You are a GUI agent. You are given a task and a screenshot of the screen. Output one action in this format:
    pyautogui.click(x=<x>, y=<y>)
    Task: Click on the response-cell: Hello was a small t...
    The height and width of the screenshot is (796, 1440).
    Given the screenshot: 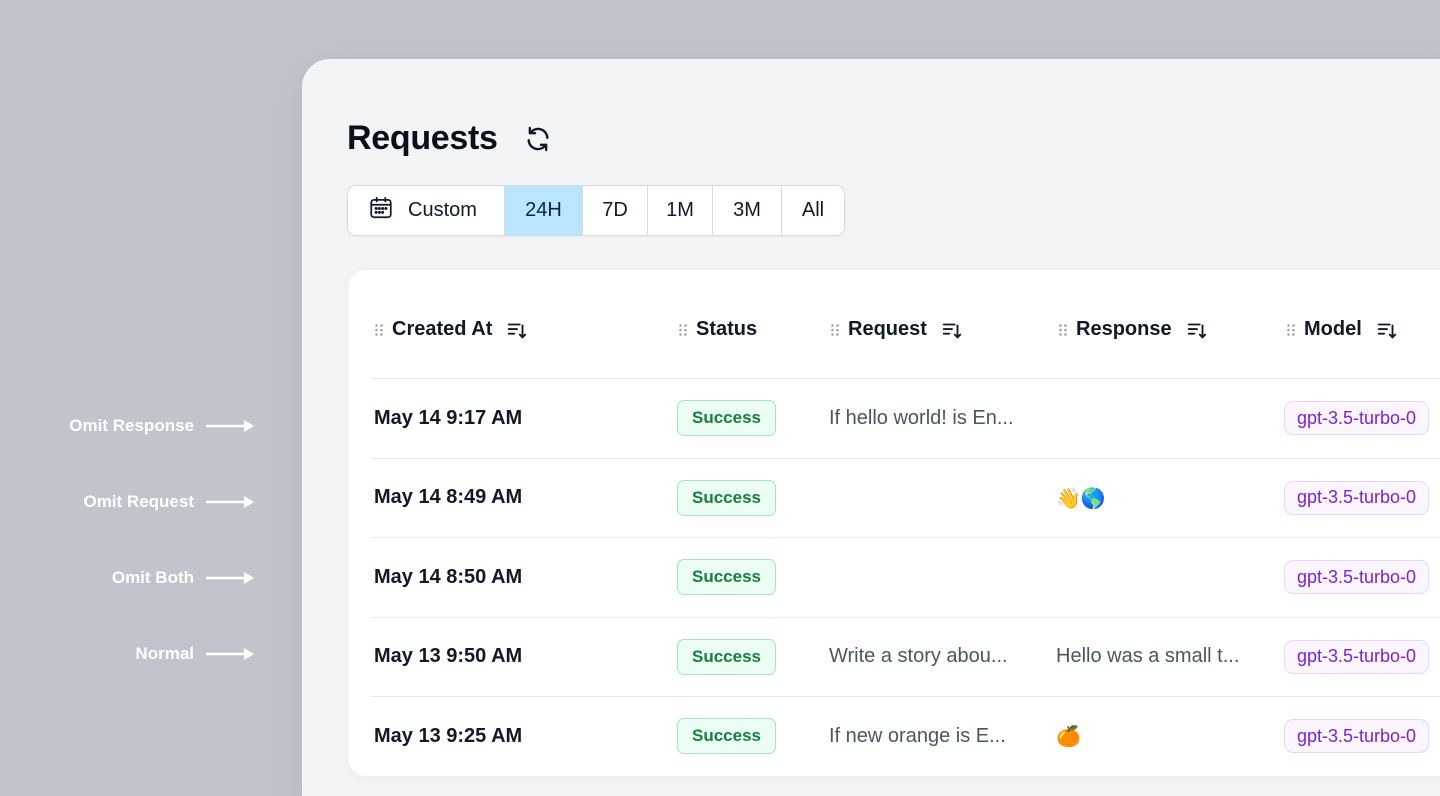 What is the action you would take?
    pyautogui.click(x=1148, y=656)
    